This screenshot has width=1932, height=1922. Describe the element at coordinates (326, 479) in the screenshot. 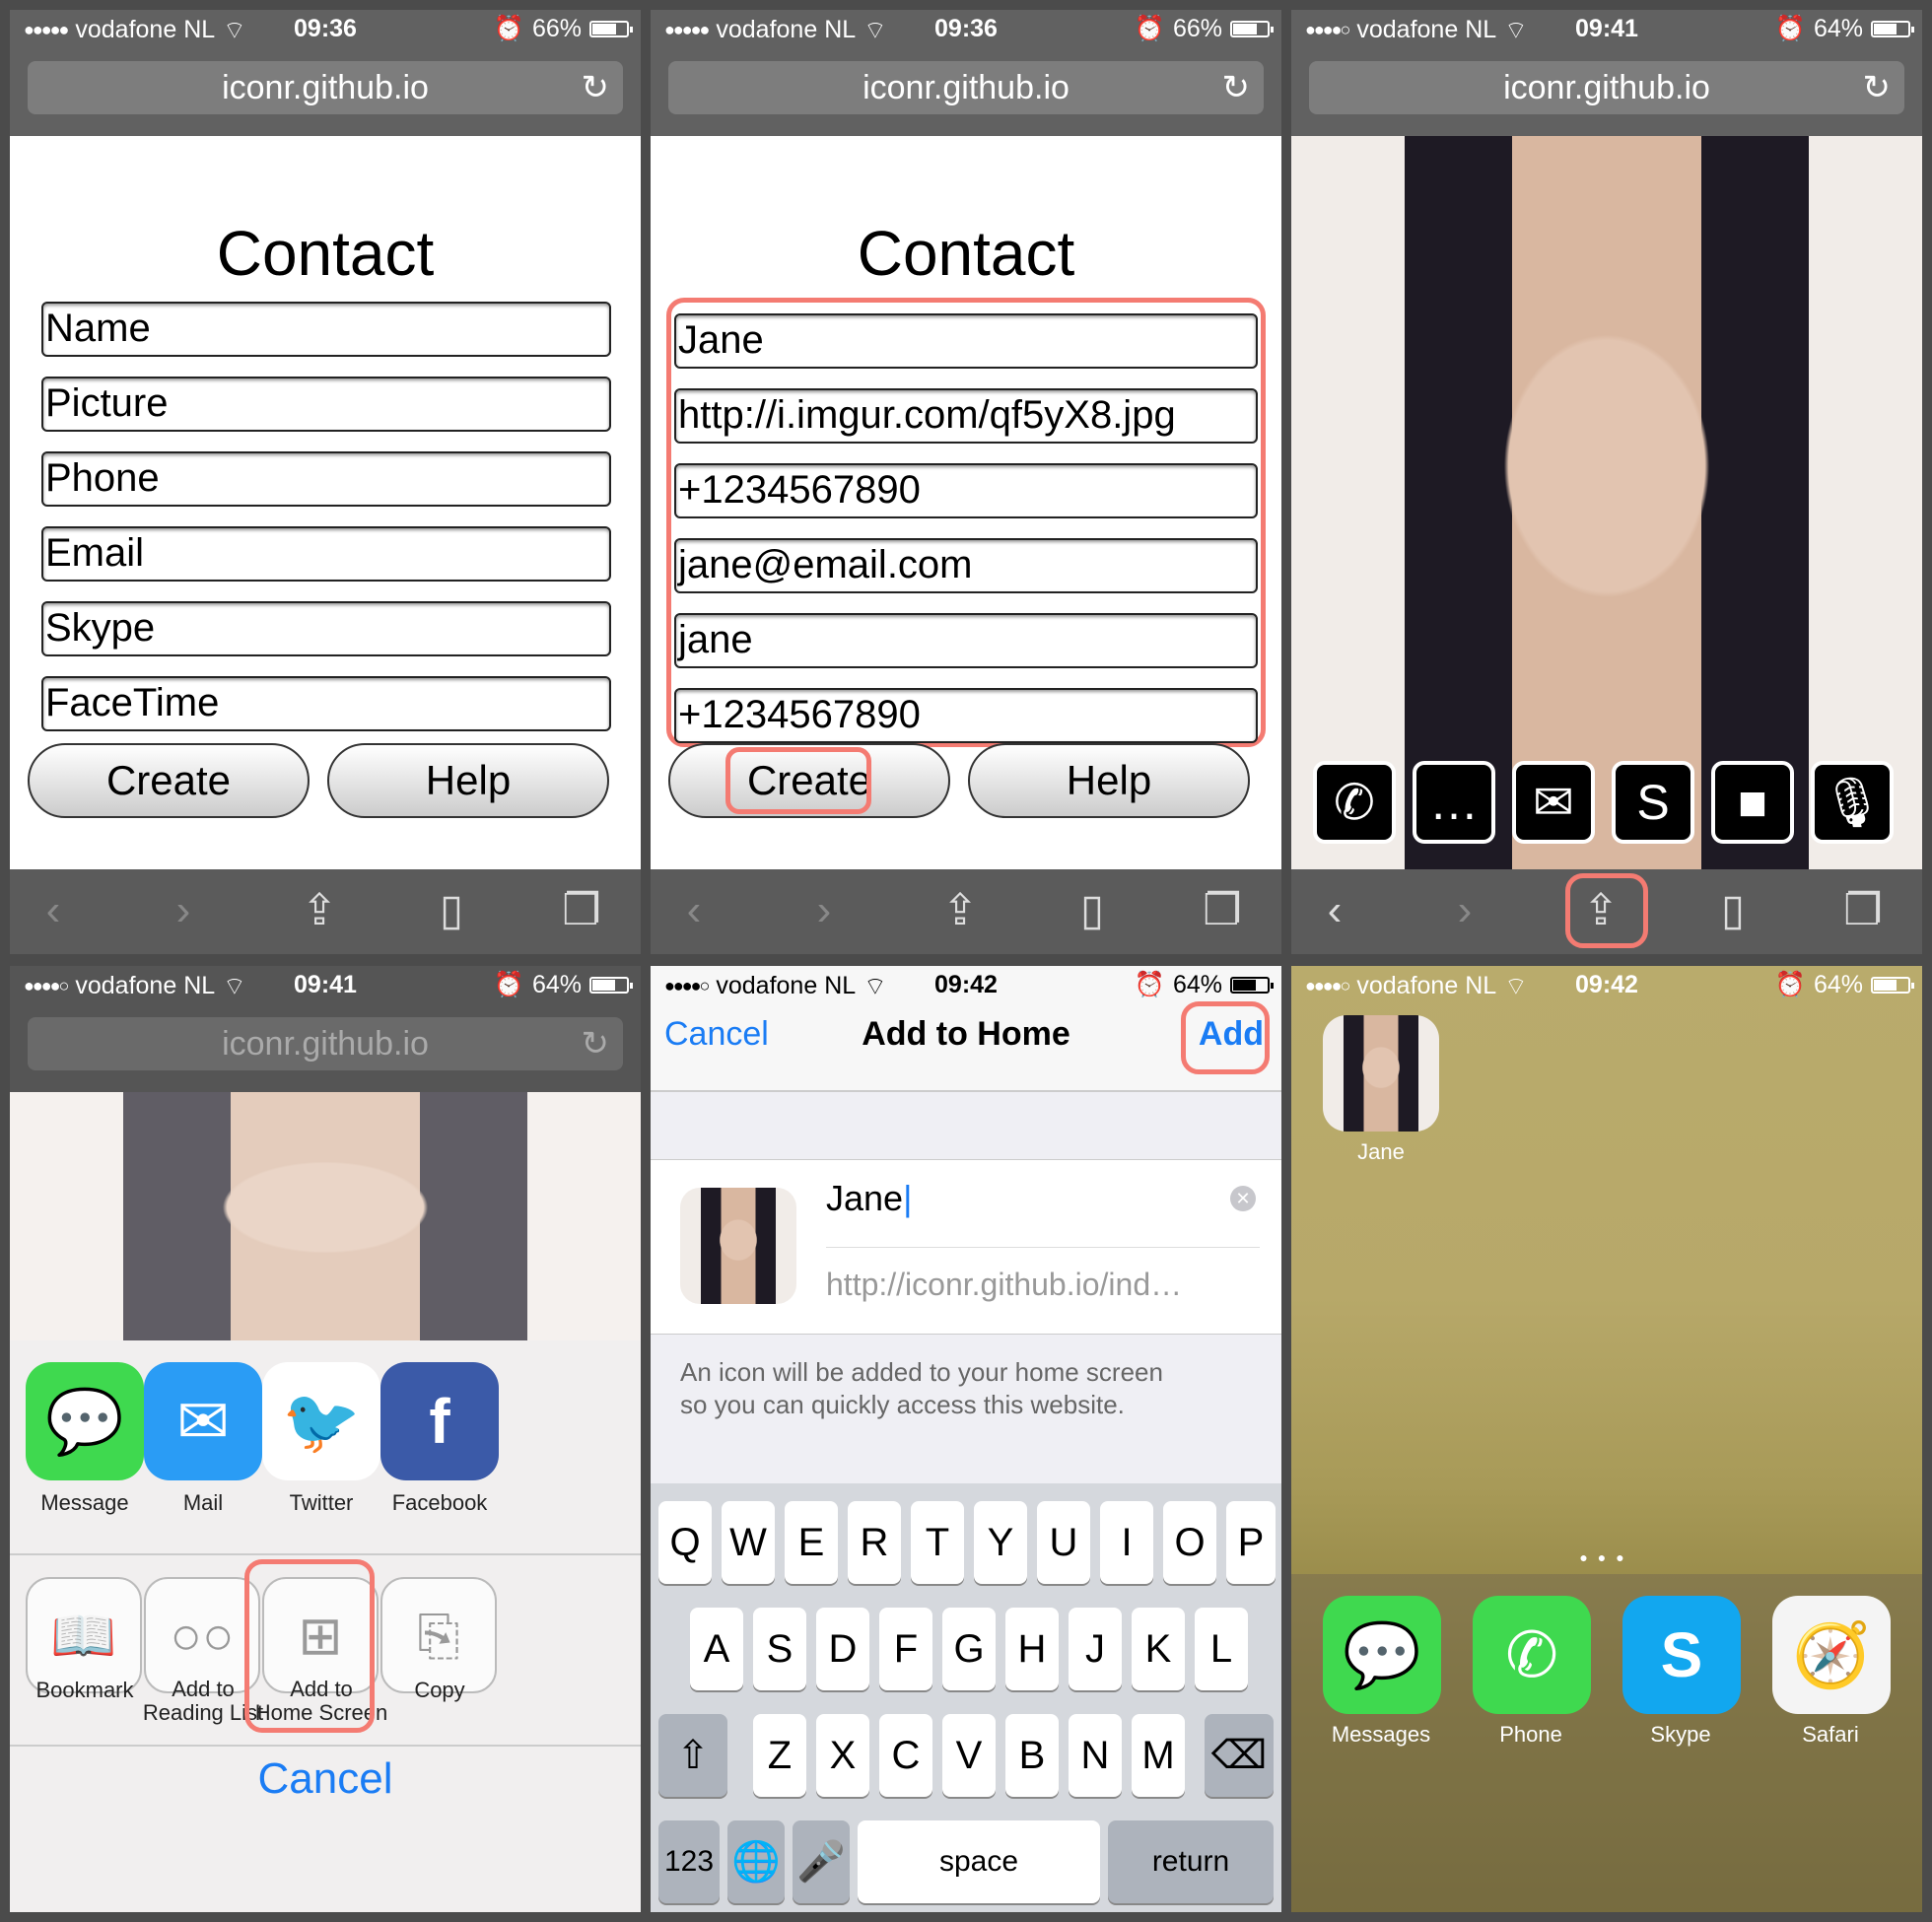

I see `phone-field: Phone` at that location.